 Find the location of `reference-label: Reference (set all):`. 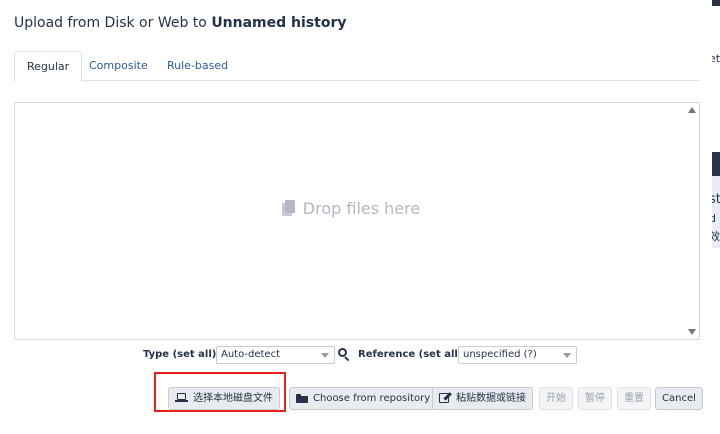

reference-label: Reference (set all): is located at coordinates (412, 354).